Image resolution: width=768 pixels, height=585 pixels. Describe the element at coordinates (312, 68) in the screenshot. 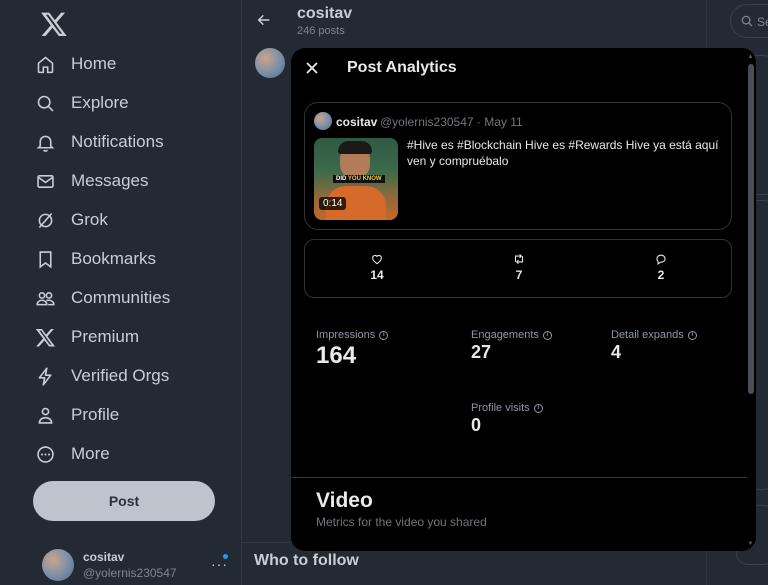

I see `close-icon` at that location.